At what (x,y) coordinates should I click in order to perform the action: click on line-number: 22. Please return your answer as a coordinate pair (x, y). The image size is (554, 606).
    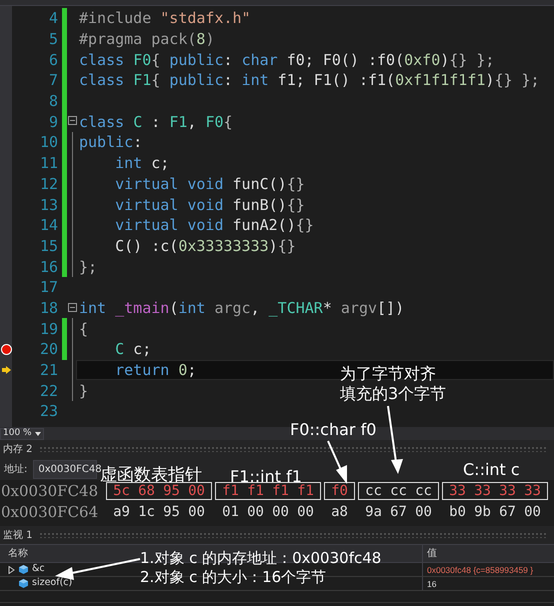
    Looking at the image, I should click on (48, 391).